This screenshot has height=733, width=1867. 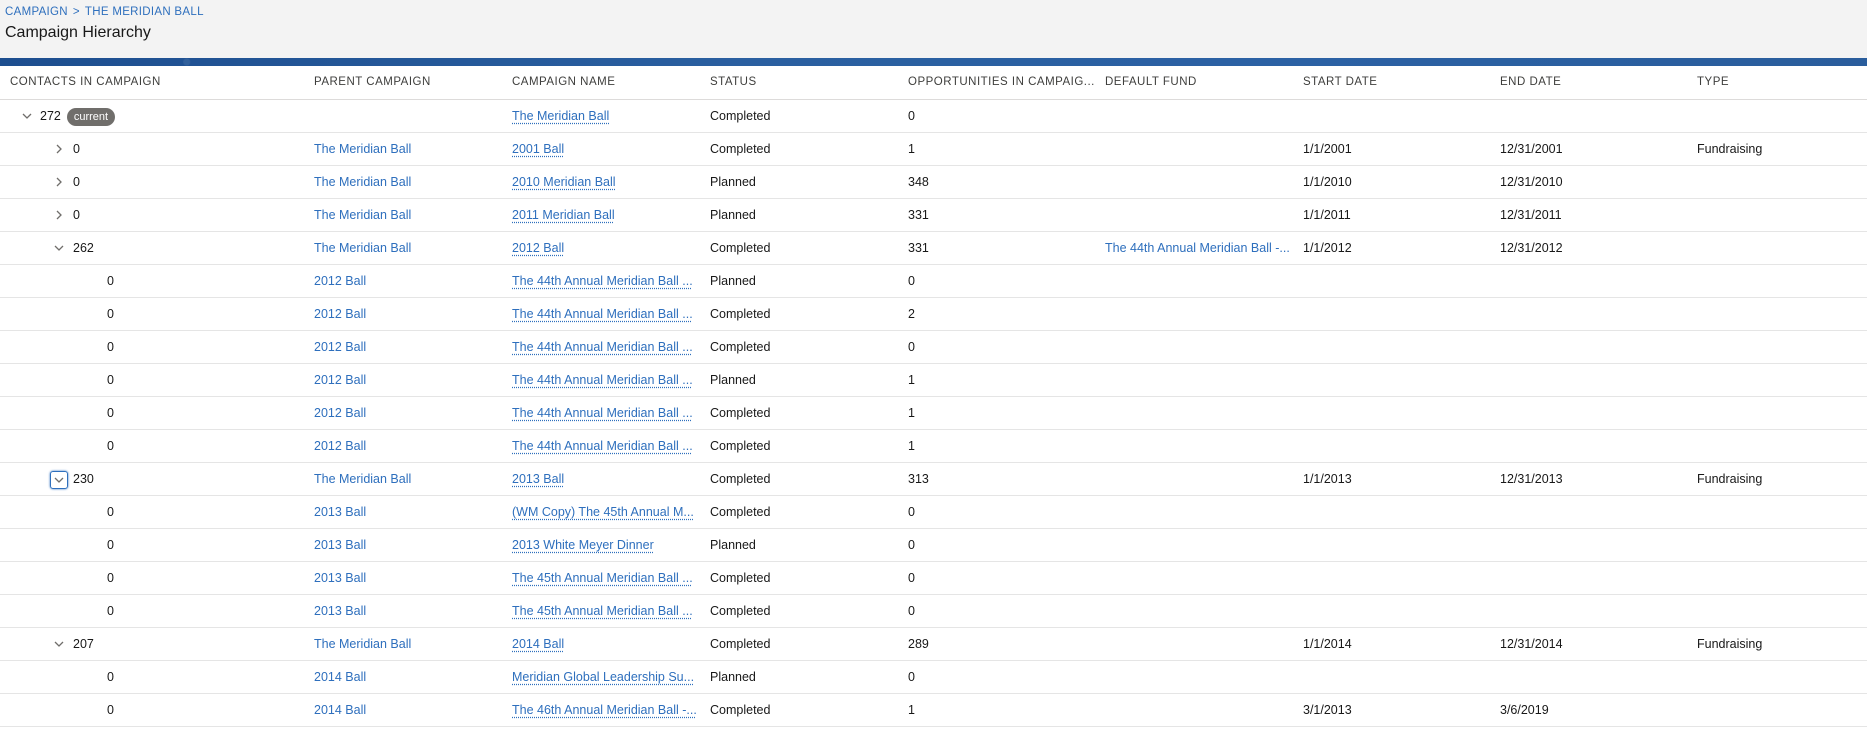 What do you see at coordinates (583, 545) in the screenshot?
I see `cell-campaign-name-link: 2013 White Meyer Dinner` at bounding box center [583, 545].